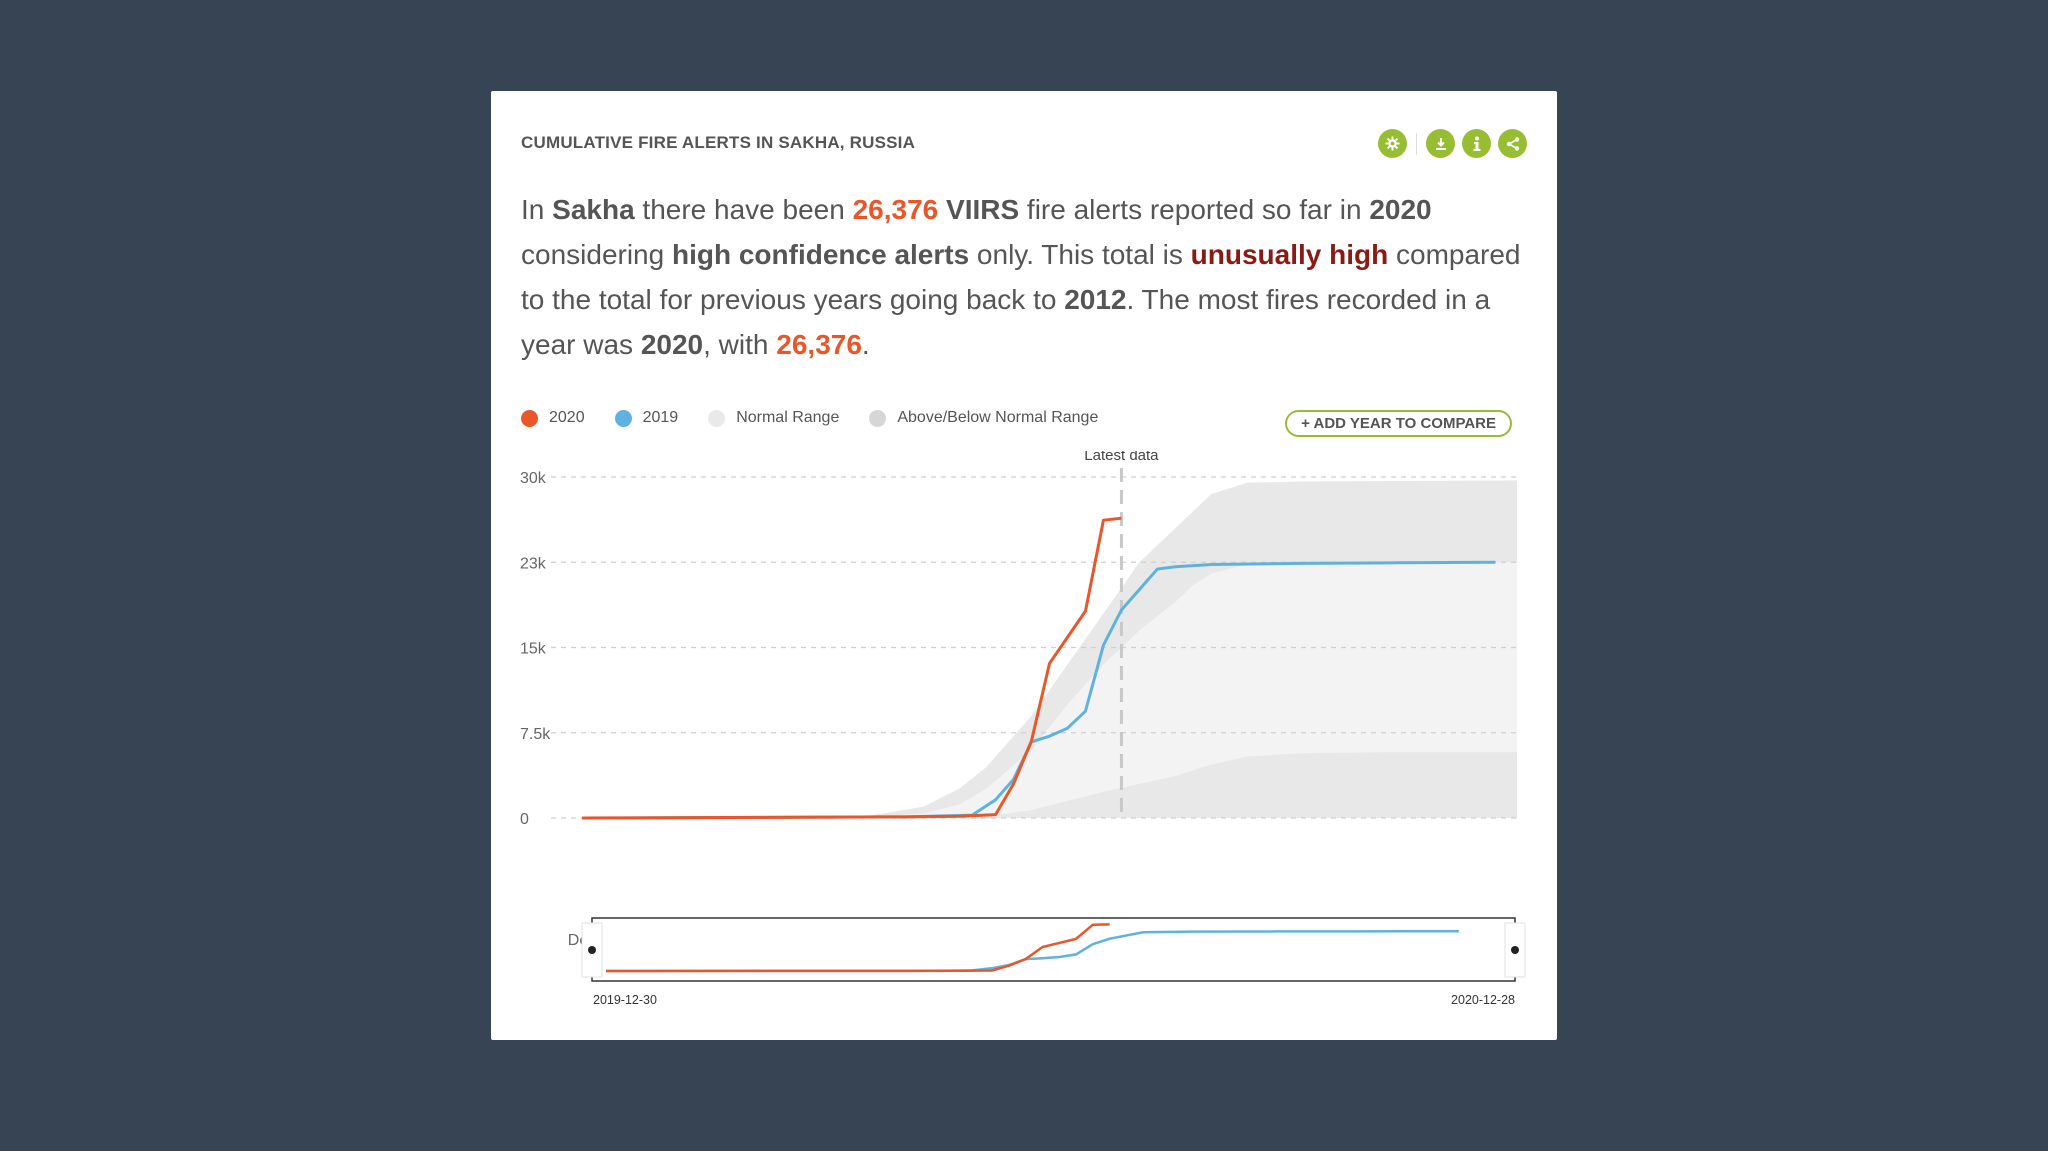  I want to click on share-button, so click(1512, 143).